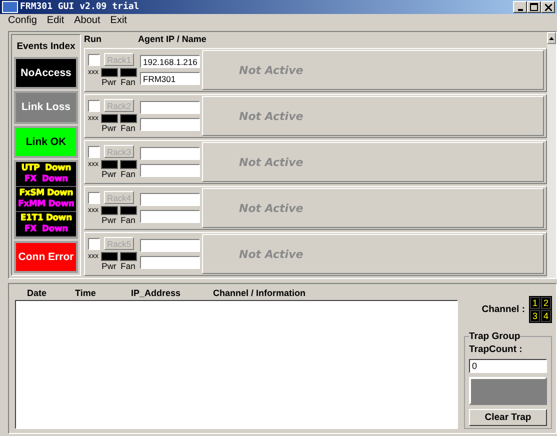  Describe the element at coordinates (496, 349) in the screenshot. I see `trap-count-label: TrapCount :` at that location.